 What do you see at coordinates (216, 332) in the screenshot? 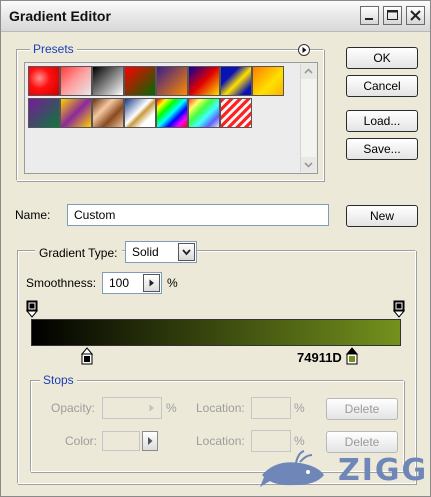
I see `gradient-bar` at bounding box center [216, 332].